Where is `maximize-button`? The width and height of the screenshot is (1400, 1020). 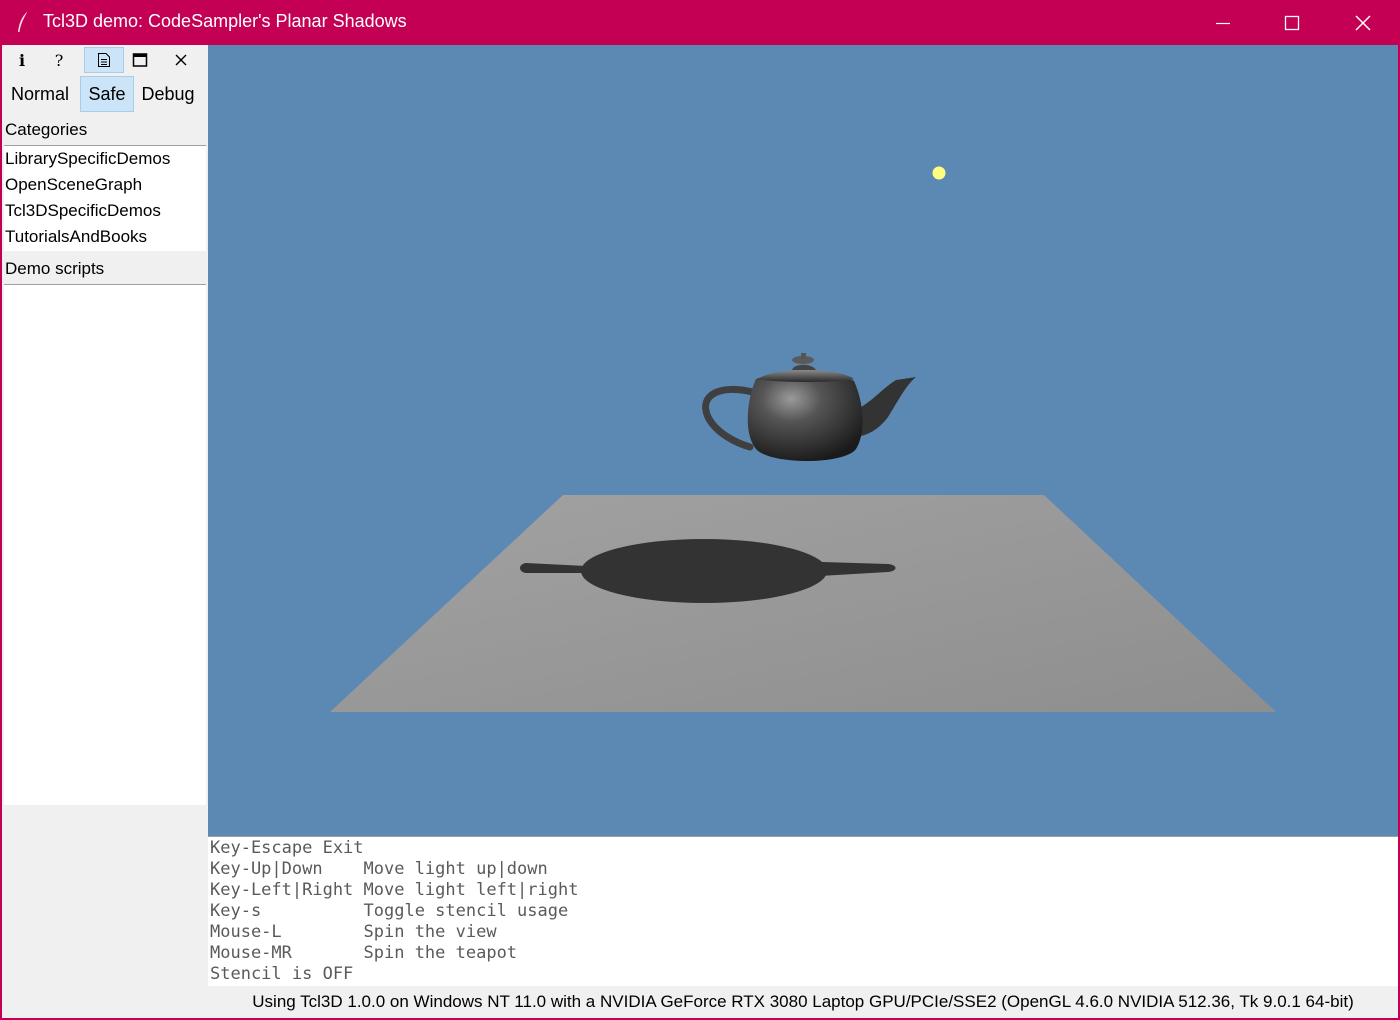 maximize-button is located at coordinates (1292, 22).